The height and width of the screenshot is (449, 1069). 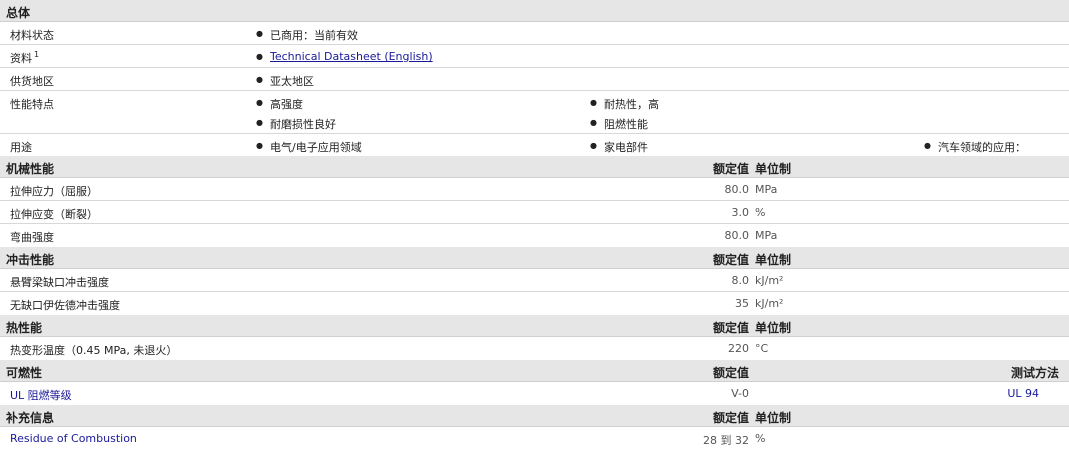 What do you see at coordinates (624, 104) in the screenshot?
I see `list-item: 耐热性，高` at bounding box center [624, 104].